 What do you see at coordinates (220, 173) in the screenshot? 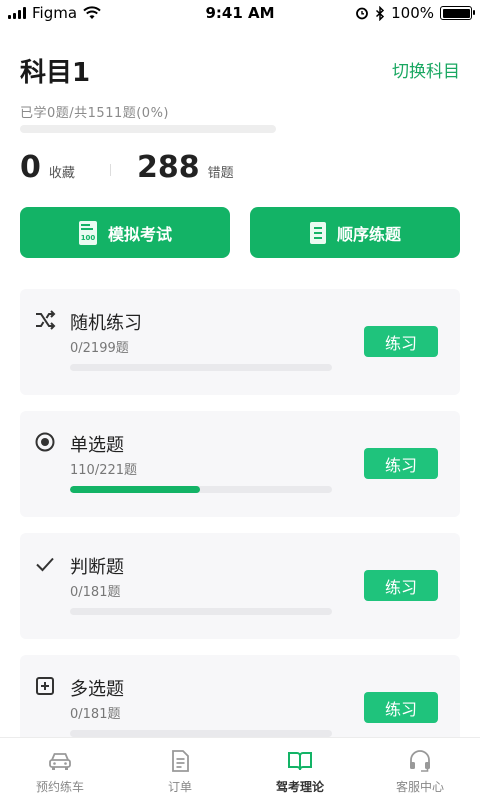
I see `wrong-label: 错题` at bounding box center [220, 173].